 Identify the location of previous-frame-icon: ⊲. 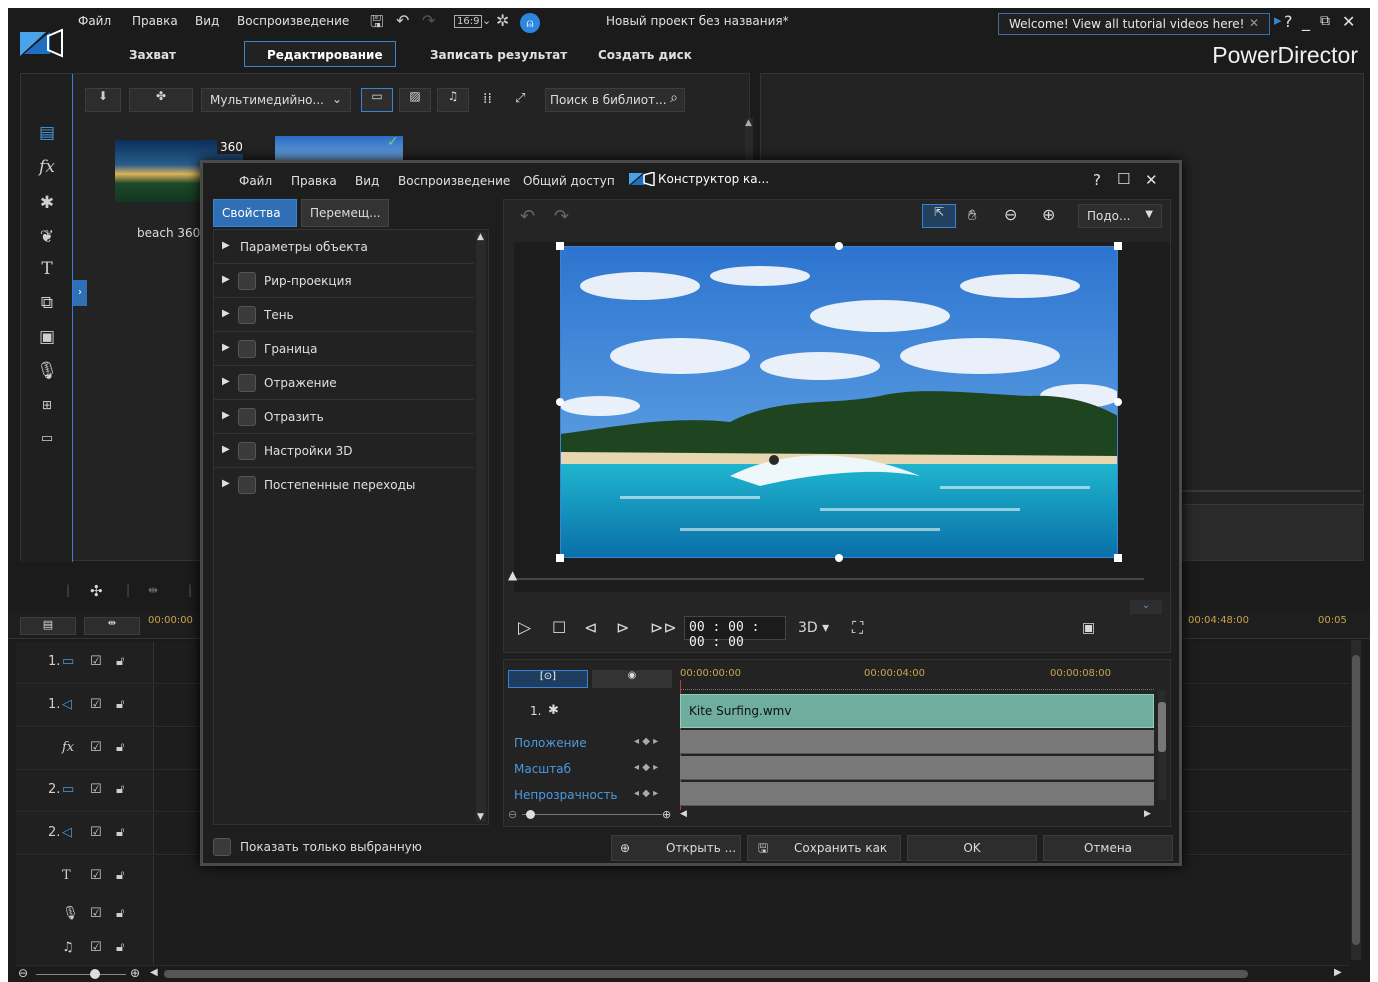
(590, 627).